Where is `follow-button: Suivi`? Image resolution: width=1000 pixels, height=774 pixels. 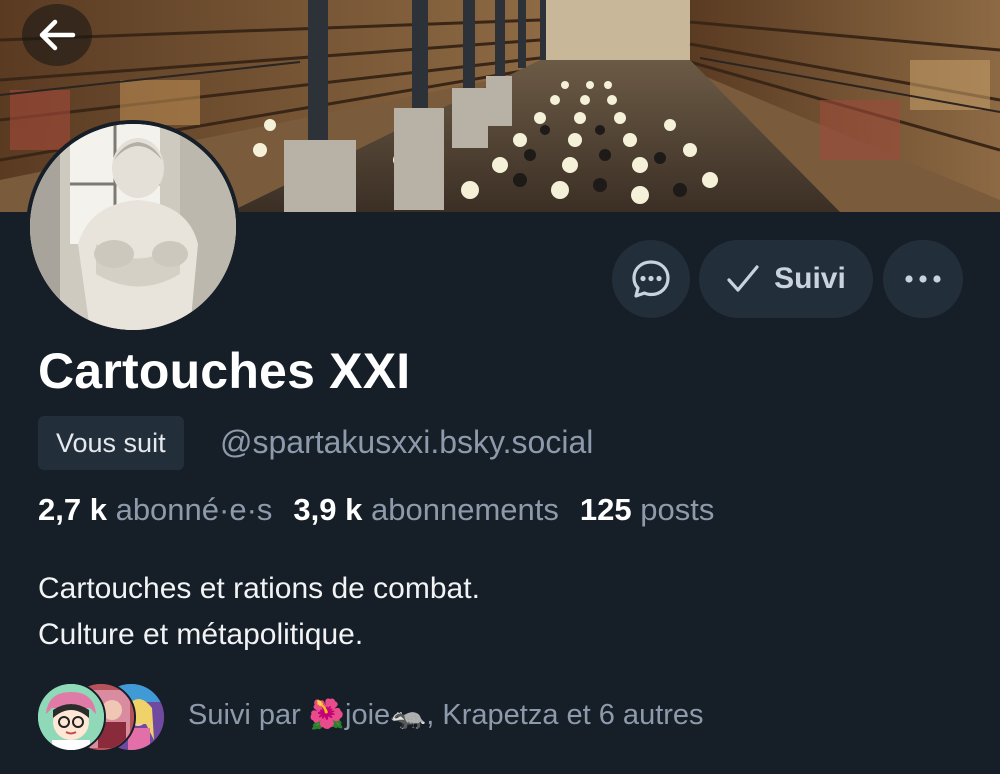
follow-button: Suivi is located at coordinates (786, 279).